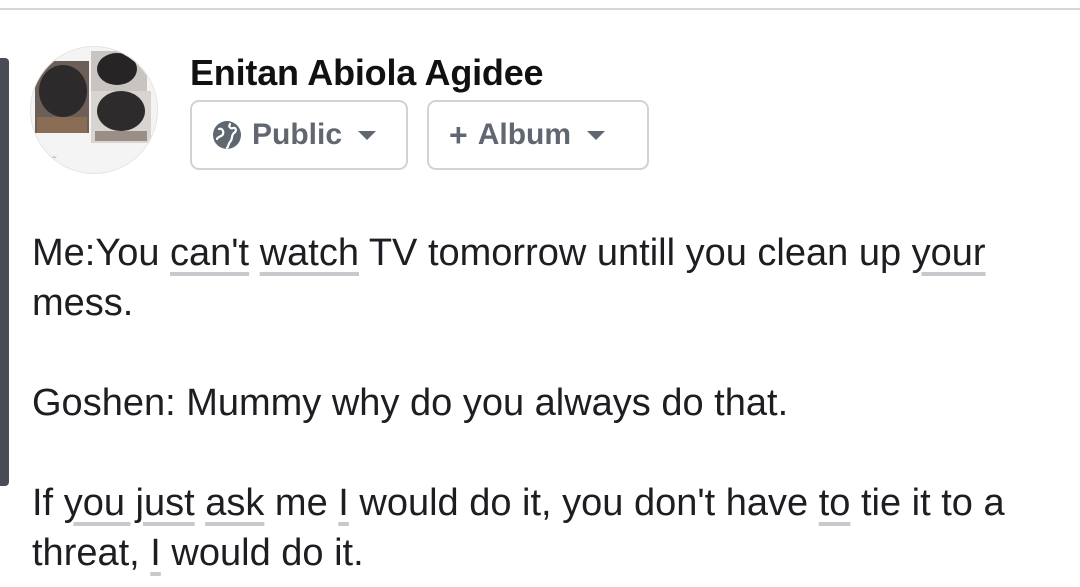 This screenshot has height=587, width=1080. Describe the element at coordinates (524, 134) in the screenshot. I see `album-label: Album` at that location.